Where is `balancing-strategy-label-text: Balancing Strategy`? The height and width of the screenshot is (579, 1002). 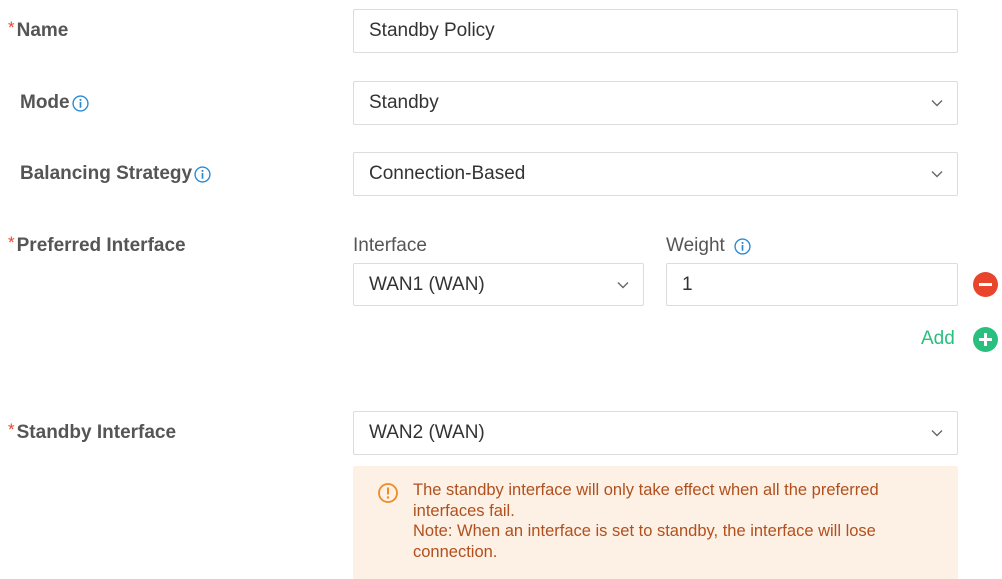
balancing-strategy-label-text: Balancing Strategy is located at coordinates (106, 173).